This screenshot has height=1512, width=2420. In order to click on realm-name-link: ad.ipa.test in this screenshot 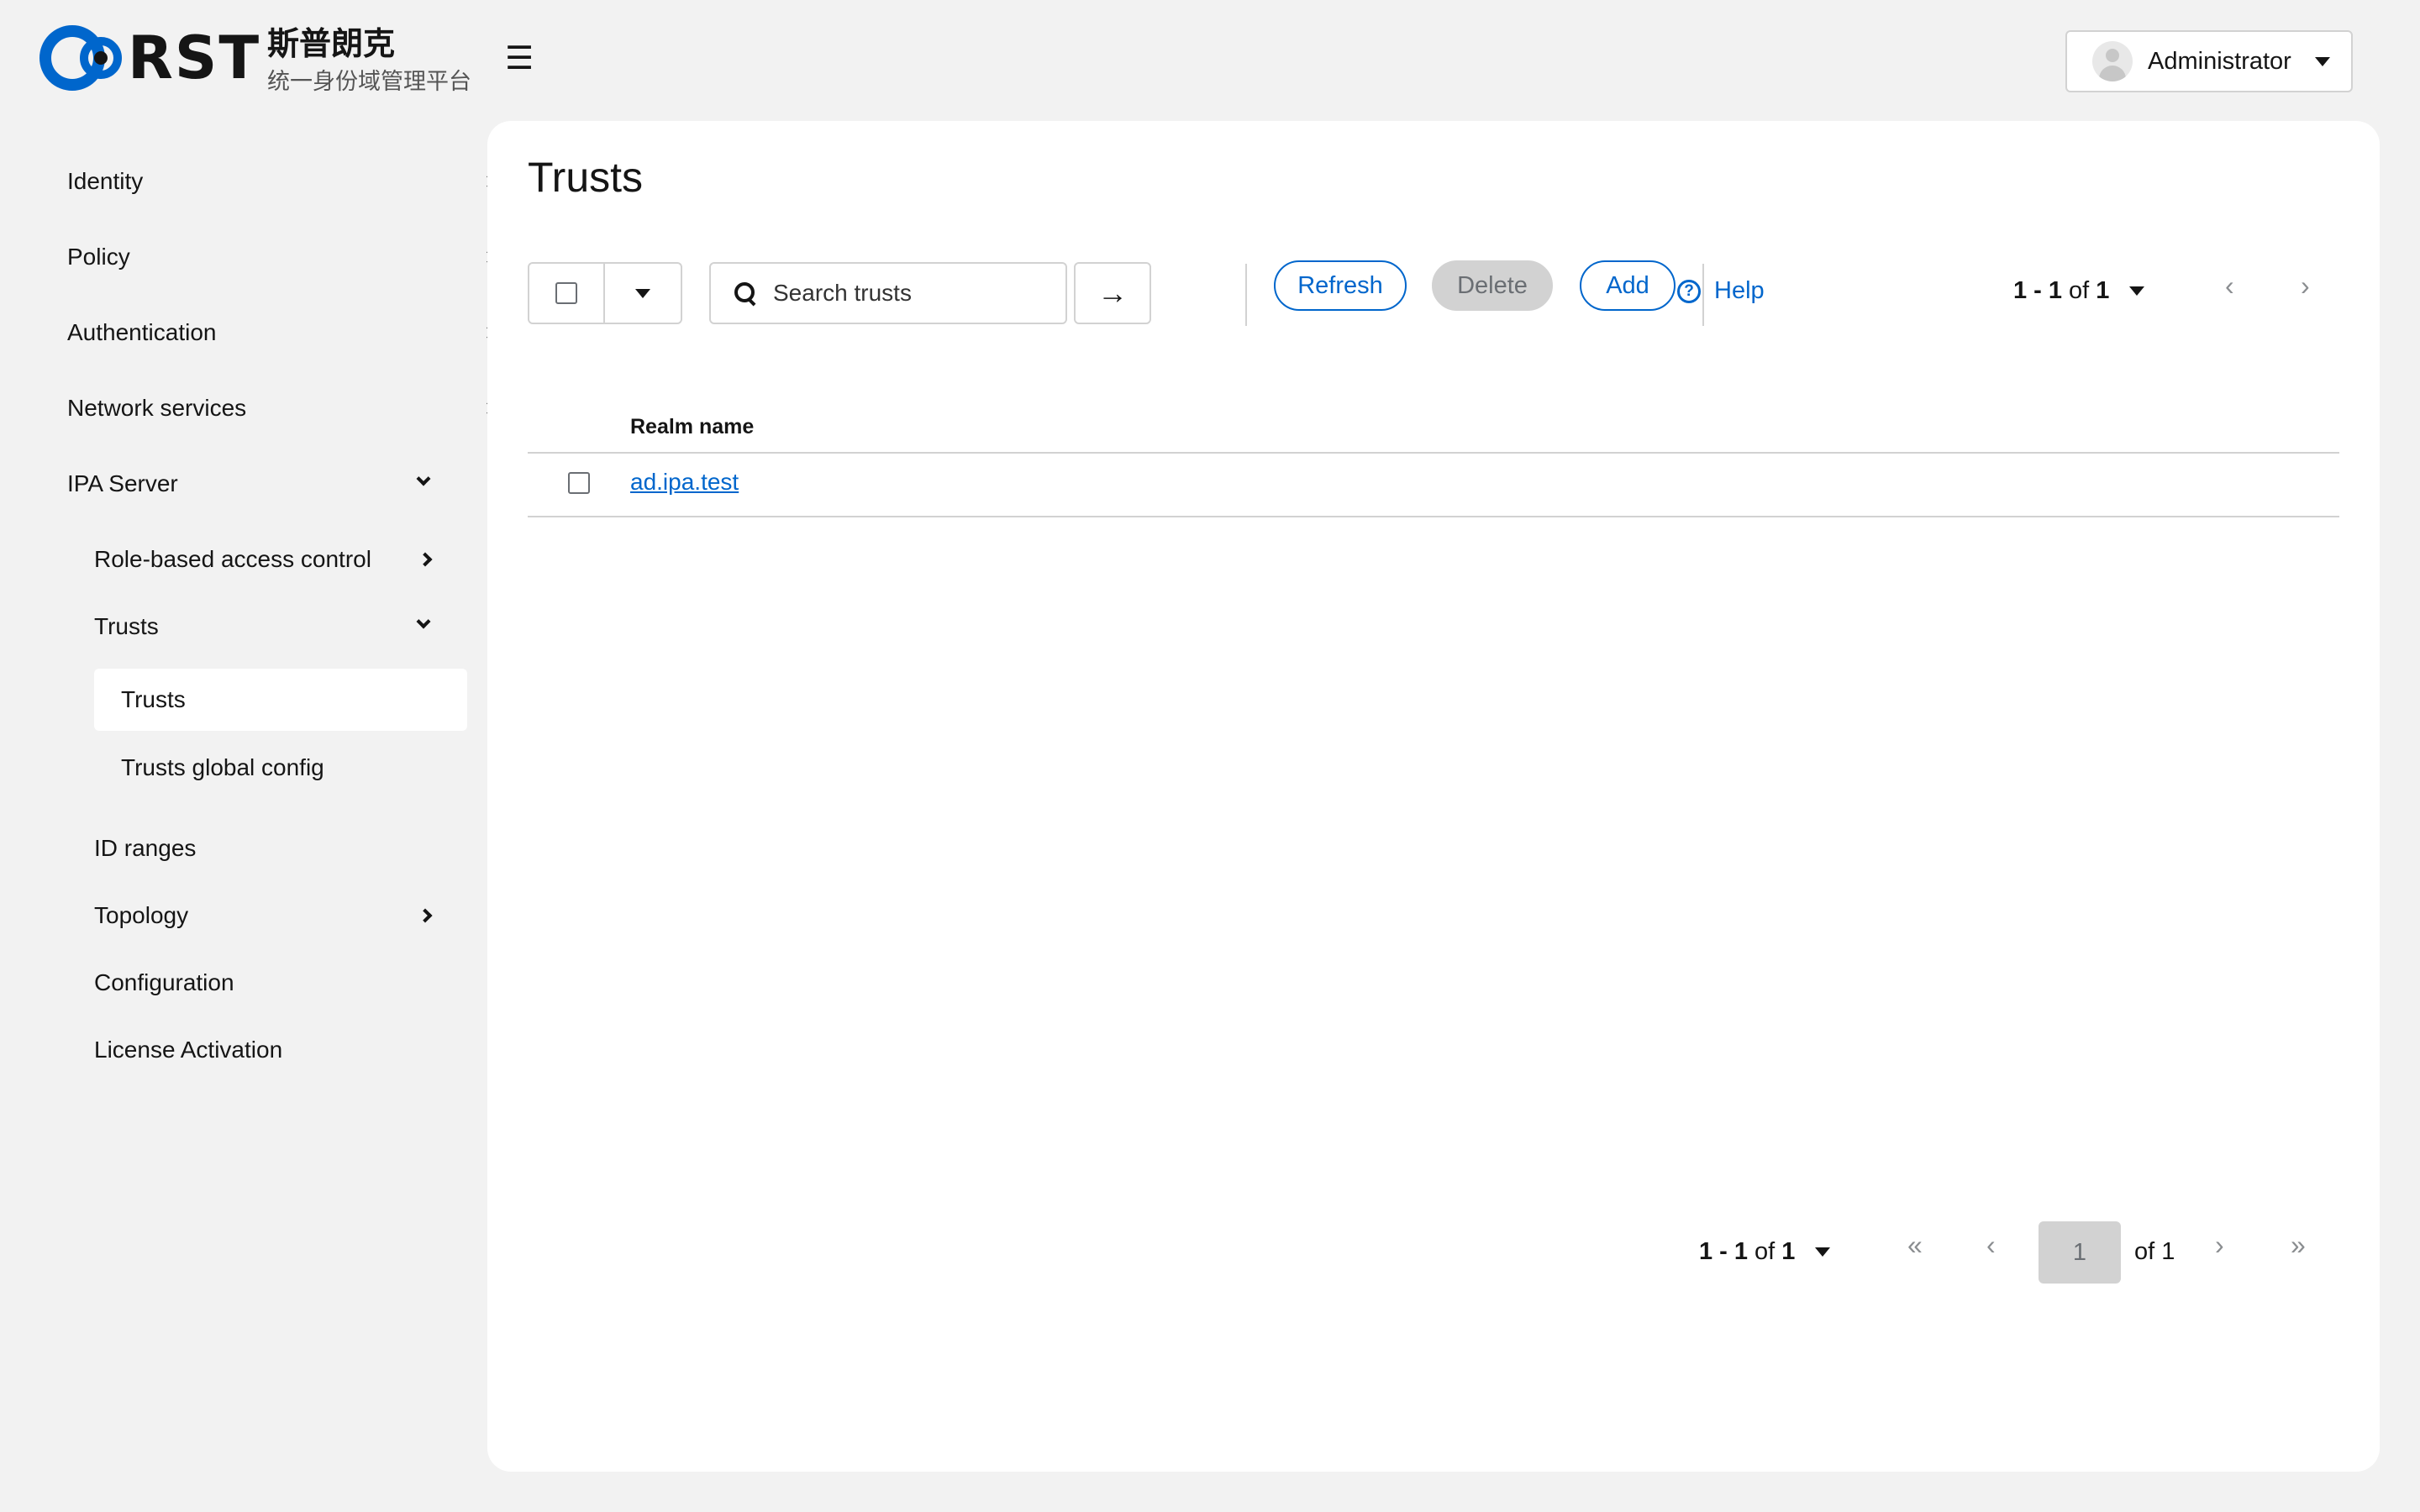, I will do `click(684, 482)`.